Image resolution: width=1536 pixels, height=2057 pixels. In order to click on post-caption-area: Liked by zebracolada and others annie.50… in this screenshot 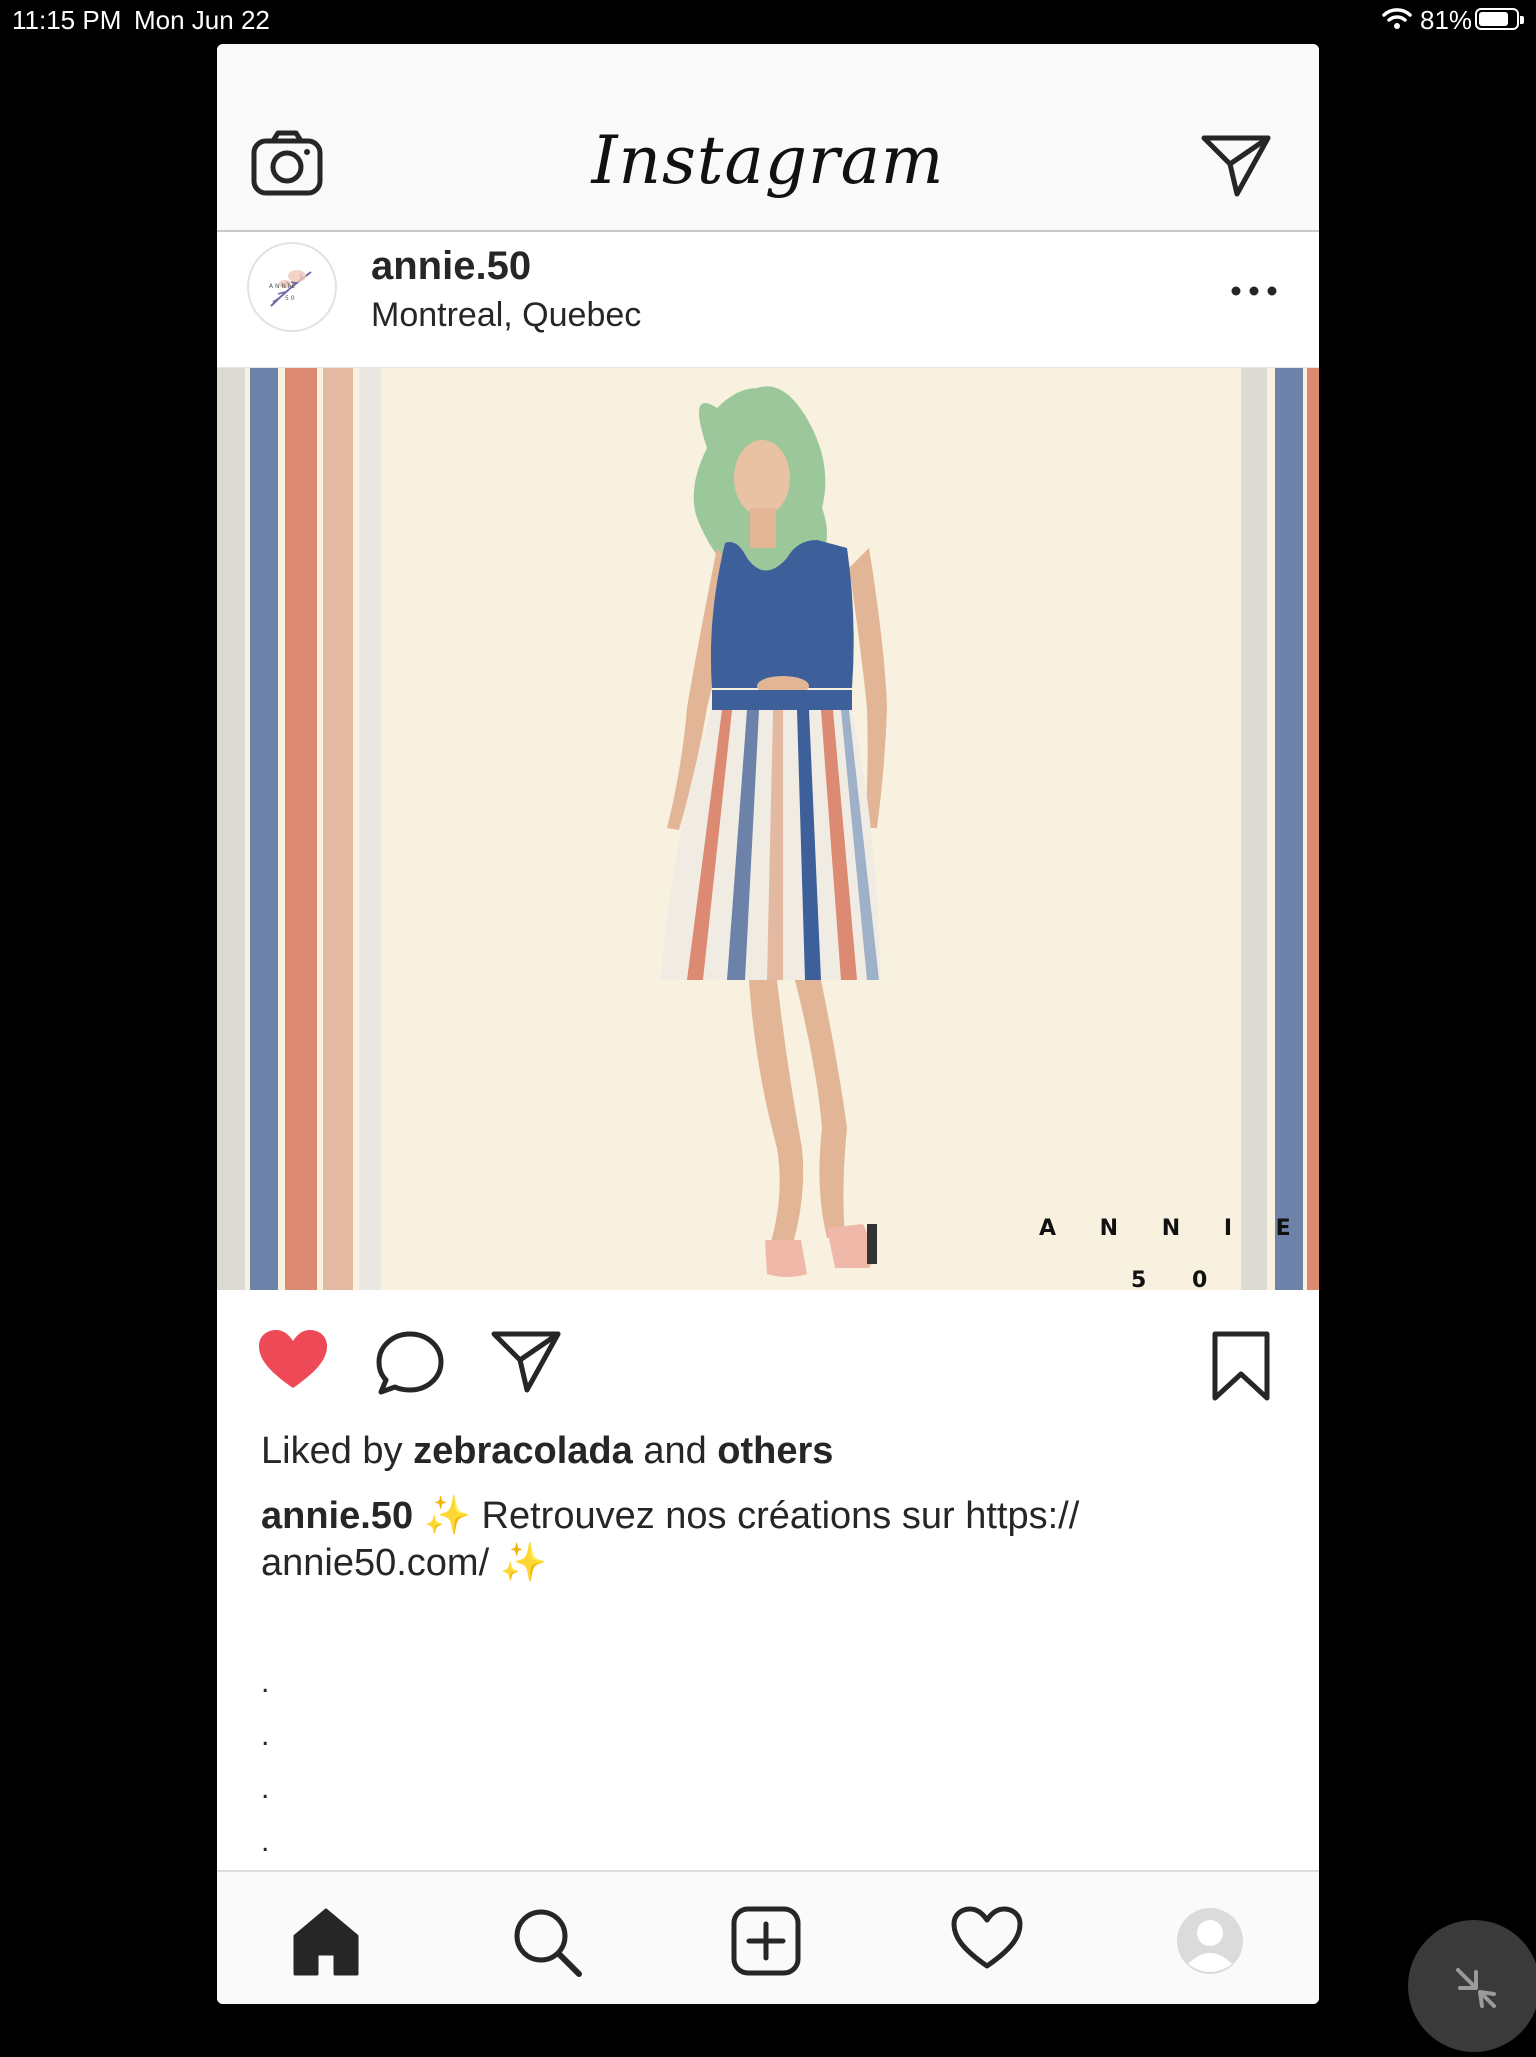, I will do `click(771, 1507)`.